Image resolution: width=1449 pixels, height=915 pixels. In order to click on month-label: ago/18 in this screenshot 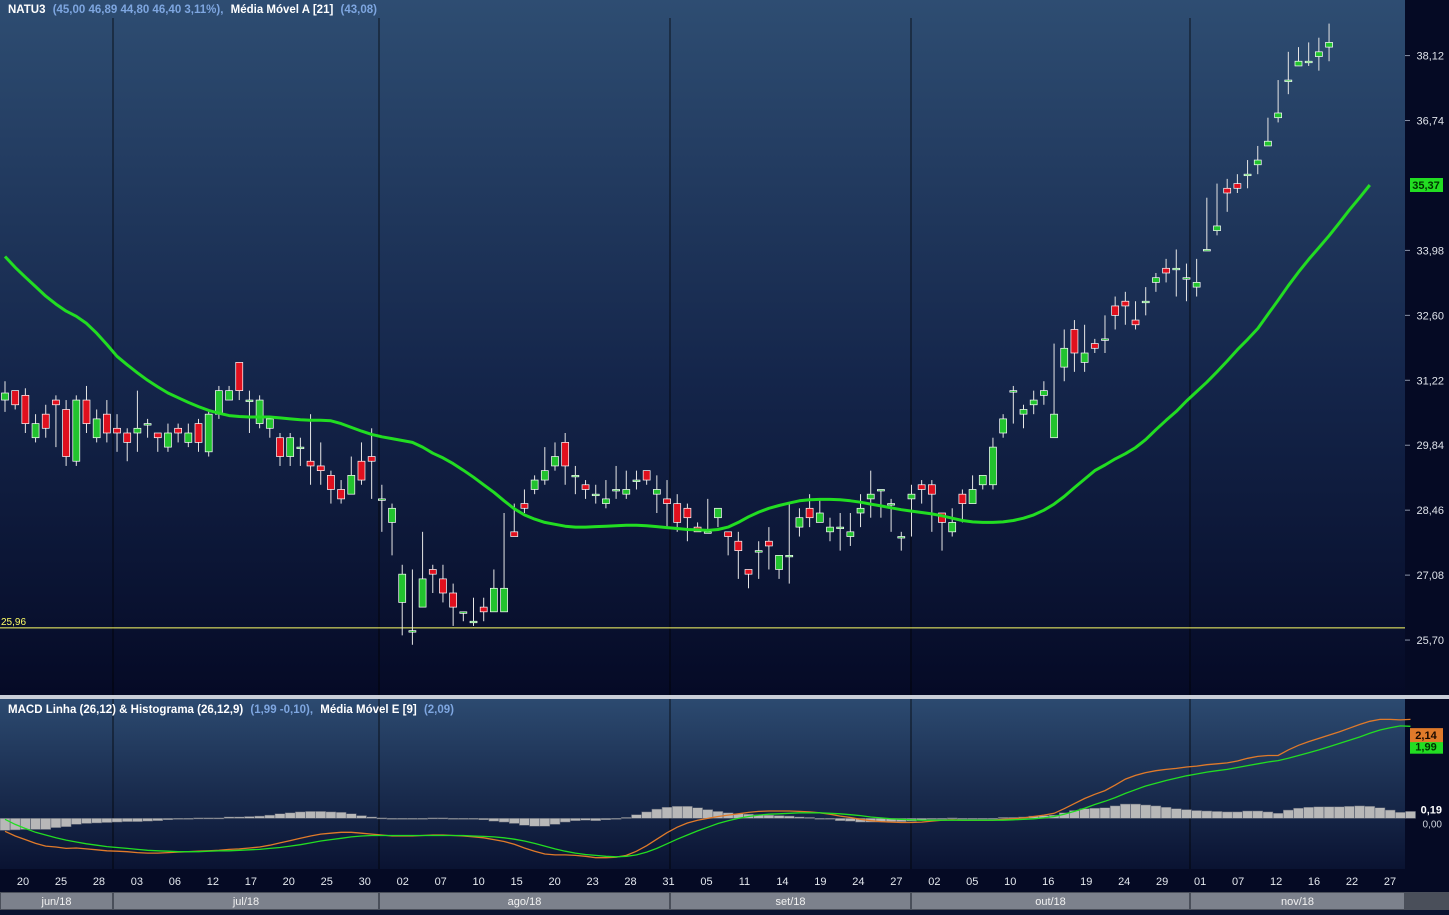, I will do `click(525, 902)`.